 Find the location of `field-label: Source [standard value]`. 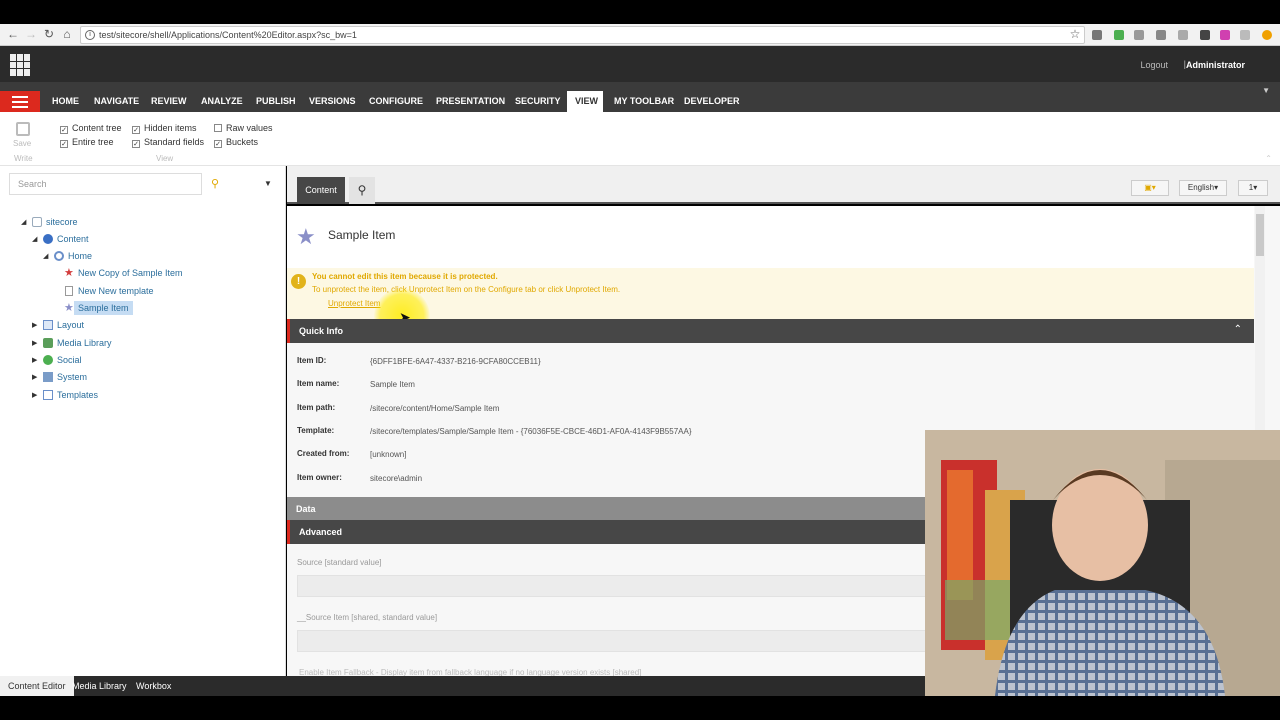

field-label: Source [standard value] is located at coordinates (339, 562).